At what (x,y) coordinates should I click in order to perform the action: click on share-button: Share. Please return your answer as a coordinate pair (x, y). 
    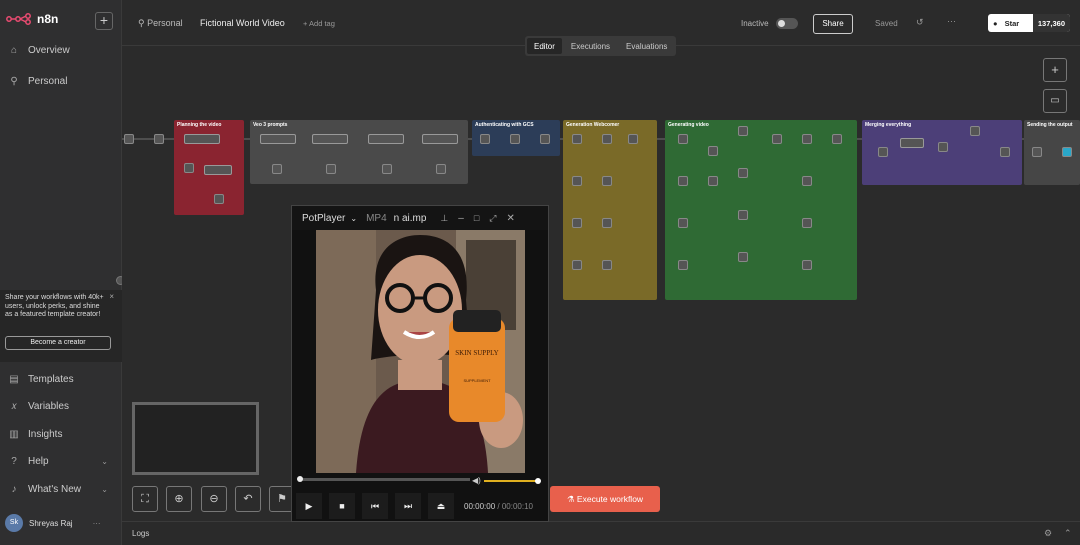
    Looking at the image, I should click on (833, 24).